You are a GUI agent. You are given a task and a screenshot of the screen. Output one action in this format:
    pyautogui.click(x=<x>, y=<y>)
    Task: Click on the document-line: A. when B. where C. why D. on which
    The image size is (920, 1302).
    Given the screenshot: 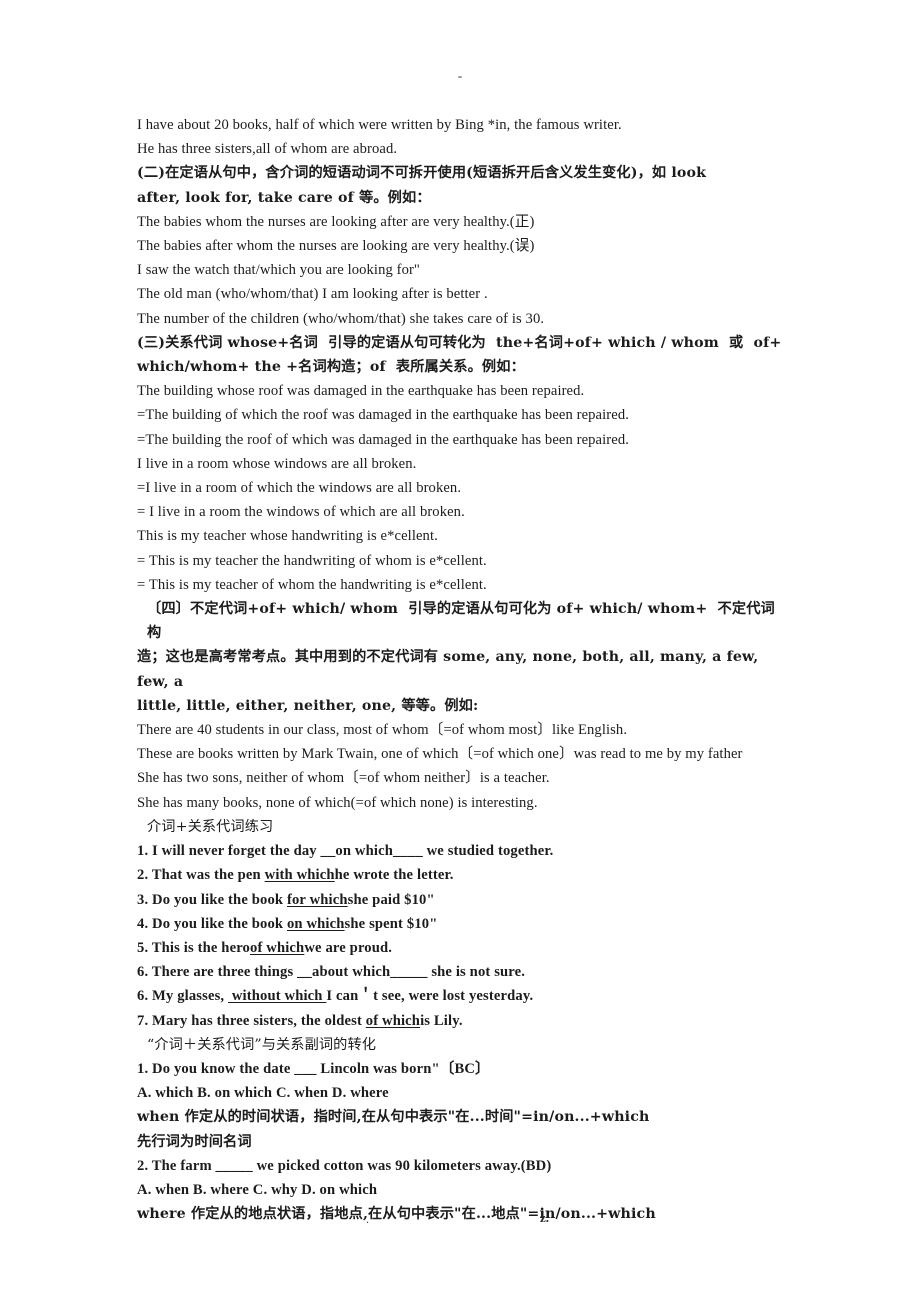 What is the action you would take?
    pyautogui.click(x=257, y=1189)
    